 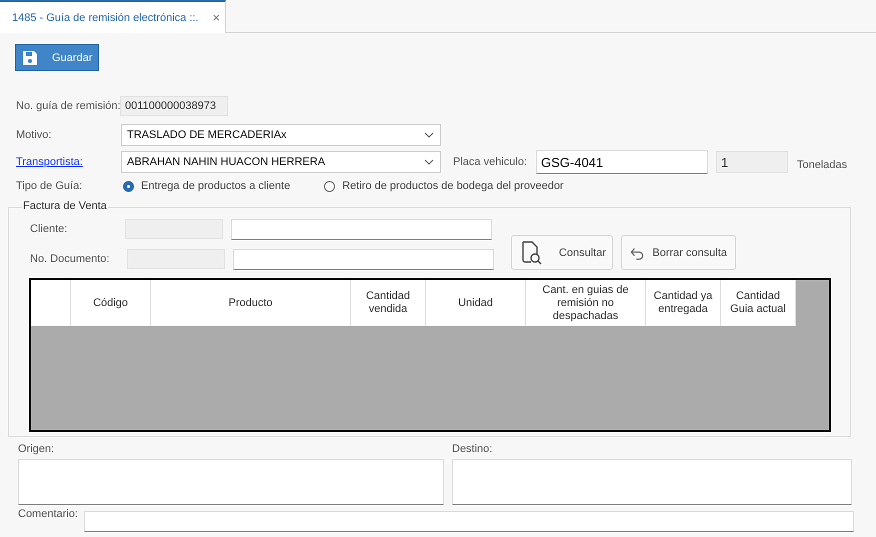 I want to click on dropdown-field: ABRAHAN NAHIN HUACON HERRERA, so click(x=281, y=162).